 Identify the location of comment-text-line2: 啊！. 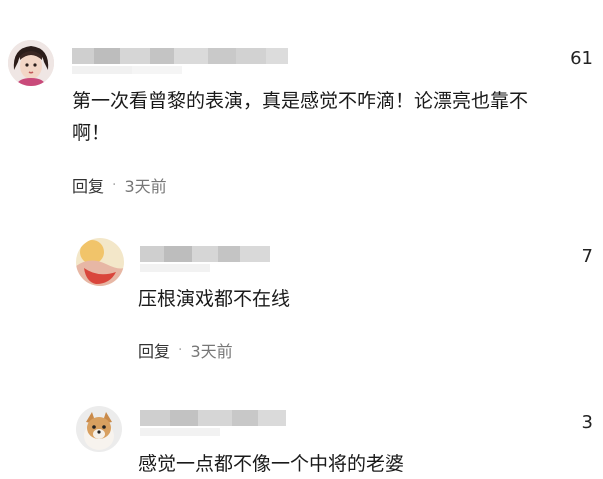
(91, 133).